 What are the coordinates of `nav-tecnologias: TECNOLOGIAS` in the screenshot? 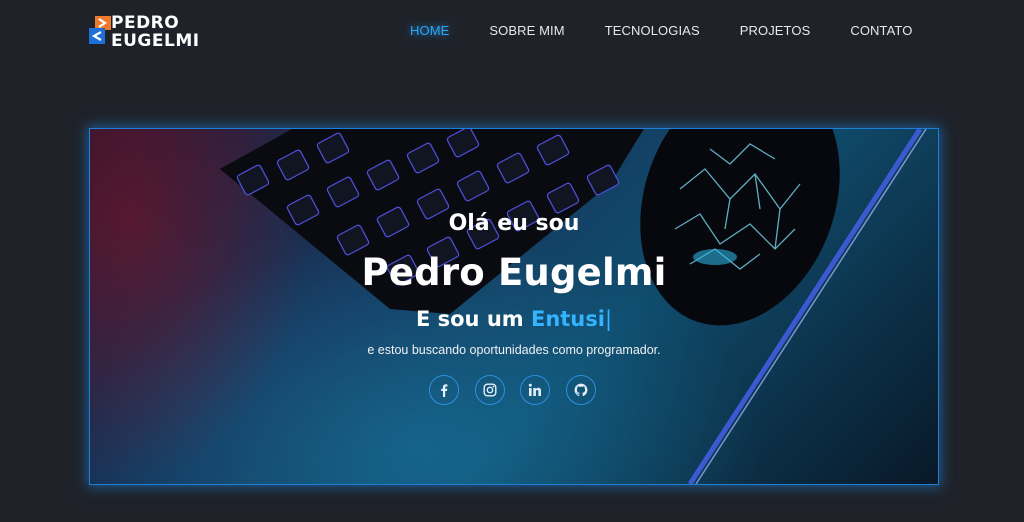 It's located at (652, 31).